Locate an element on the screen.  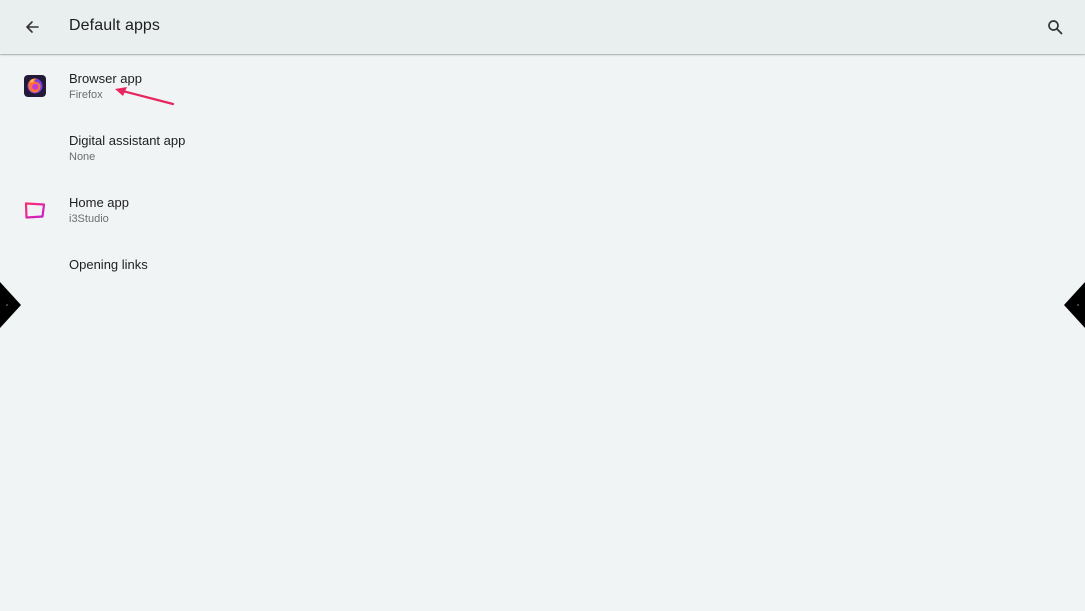
item-title: Home app is located at coordinates (99, 202).